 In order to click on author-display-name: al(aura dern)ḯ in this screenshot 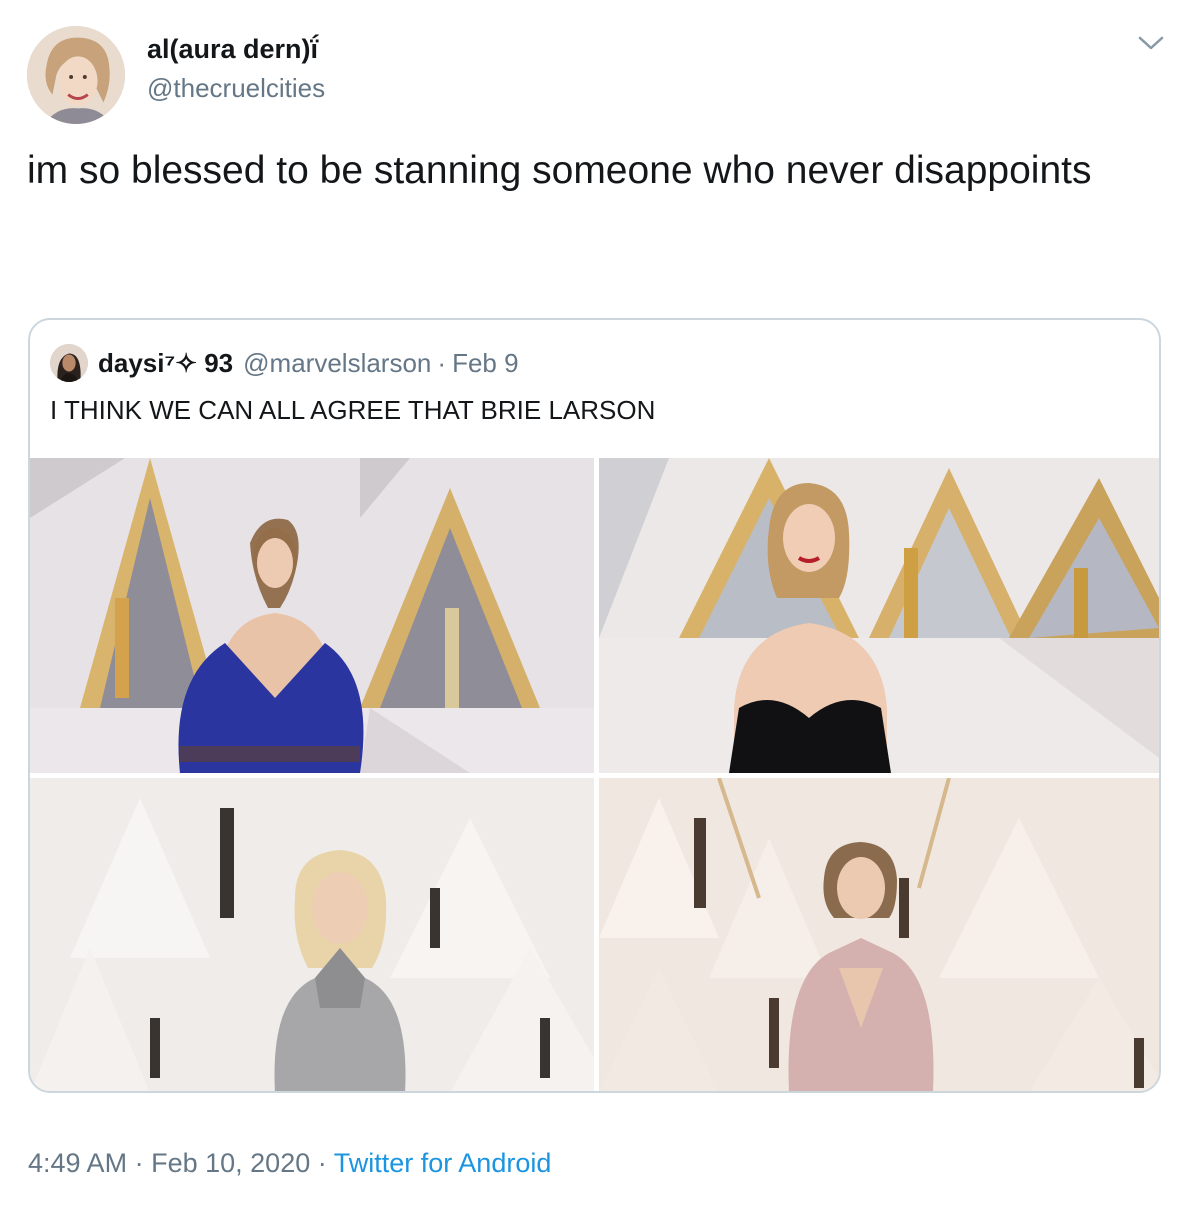, I will do `click(232, 49)`.